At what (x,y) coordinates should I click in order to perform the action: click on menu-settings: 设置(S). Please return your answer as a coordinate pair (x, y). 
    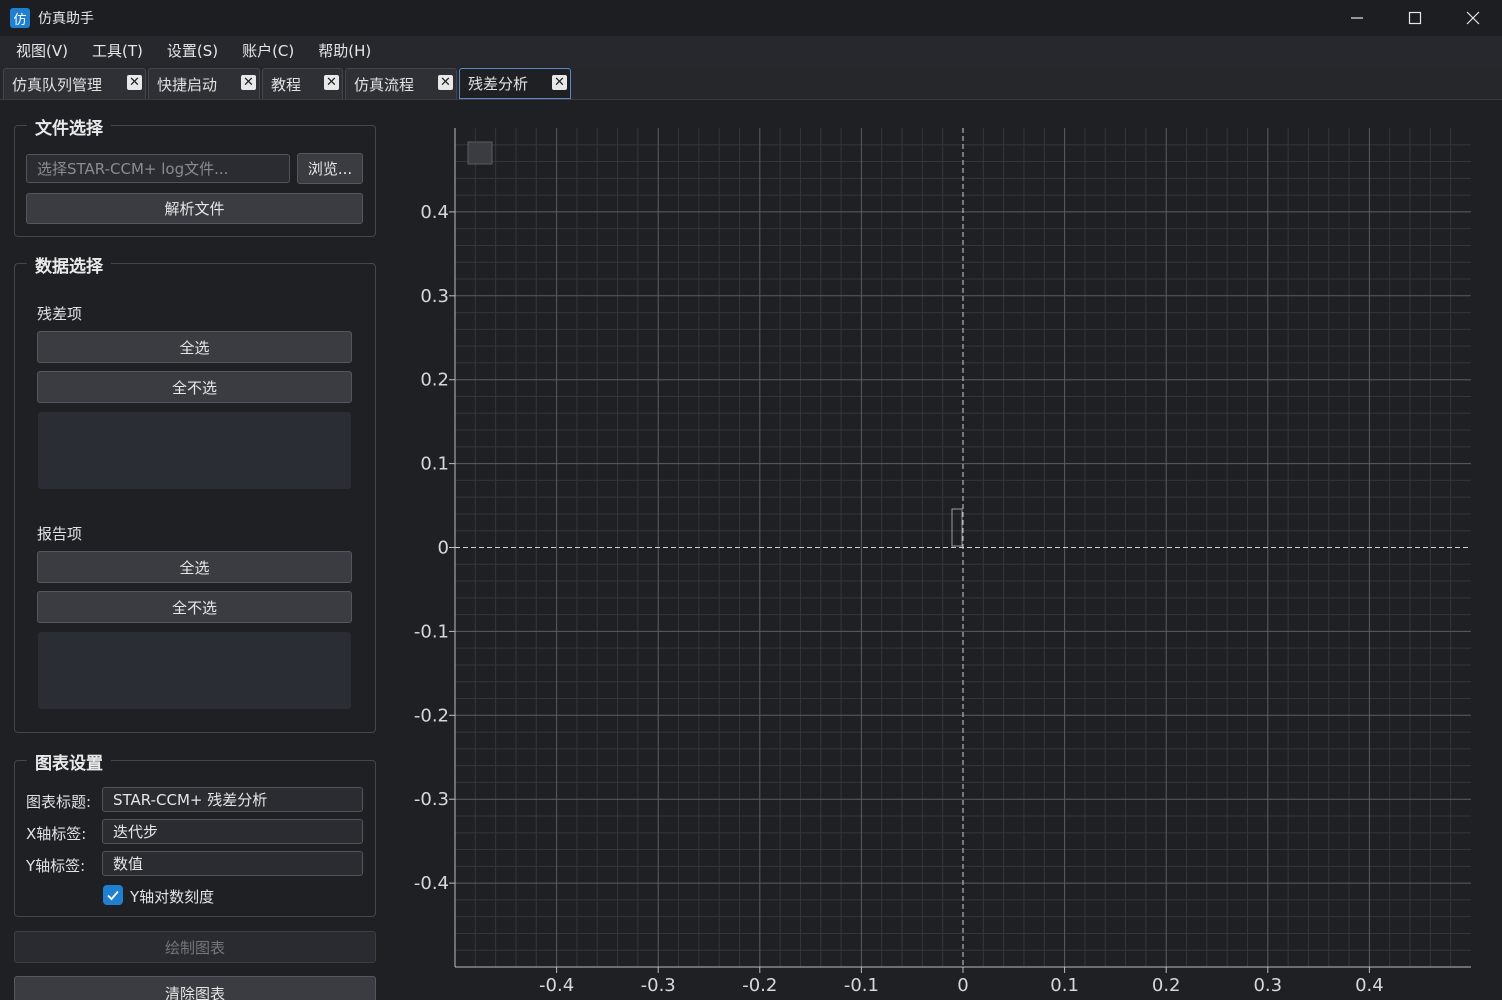
    Looking at the image, I should click on (192, 51).